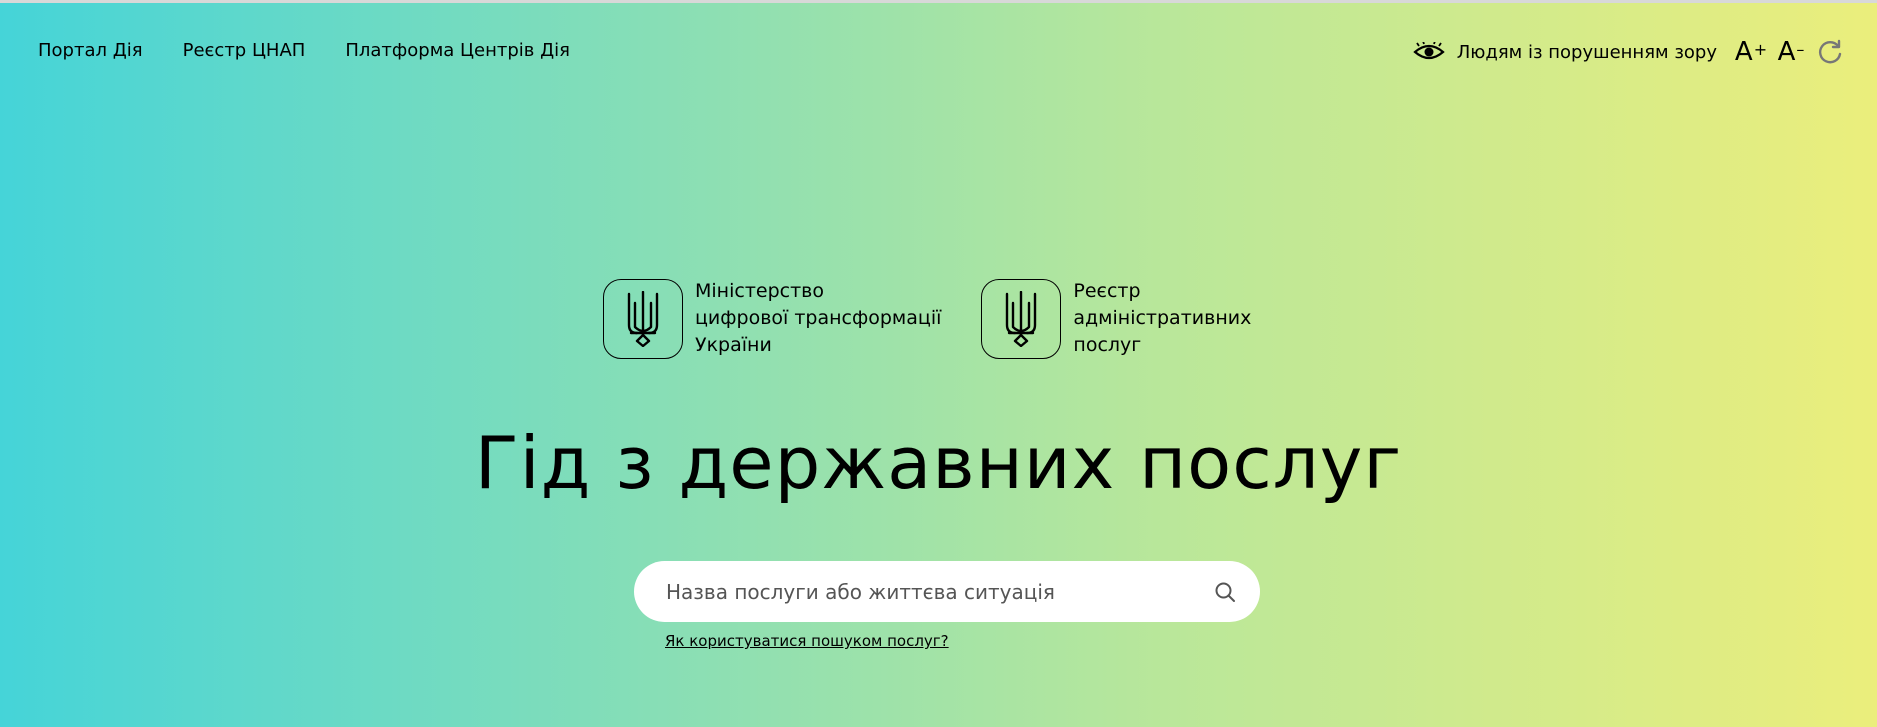  I want to click on top-divider, so click(938, 1).